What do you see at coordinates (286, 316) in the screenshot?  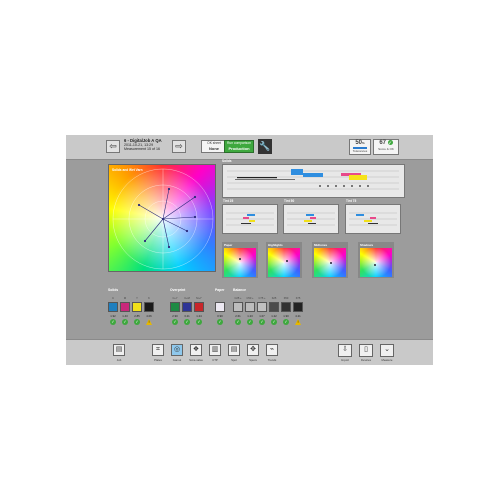 I see `balance-patch-value: 1.90` at bounding box center [286, 316].